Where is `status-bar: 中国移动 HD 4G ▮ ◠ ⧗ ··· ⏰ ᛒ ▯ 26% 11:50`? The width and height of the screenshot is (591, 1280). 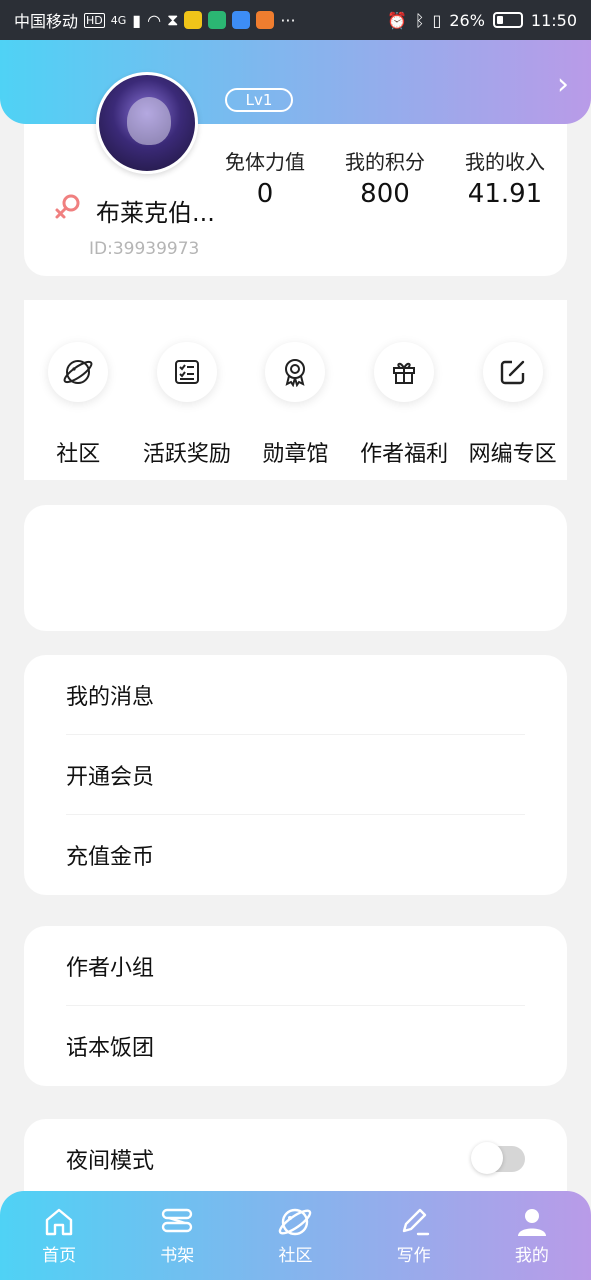 status-bar: 中国移动 HD 4G ▮ ◠ ⧗ ··· ⏰ ᛒ ▯ 26% 11:50 is located at coordinates (295, 20).